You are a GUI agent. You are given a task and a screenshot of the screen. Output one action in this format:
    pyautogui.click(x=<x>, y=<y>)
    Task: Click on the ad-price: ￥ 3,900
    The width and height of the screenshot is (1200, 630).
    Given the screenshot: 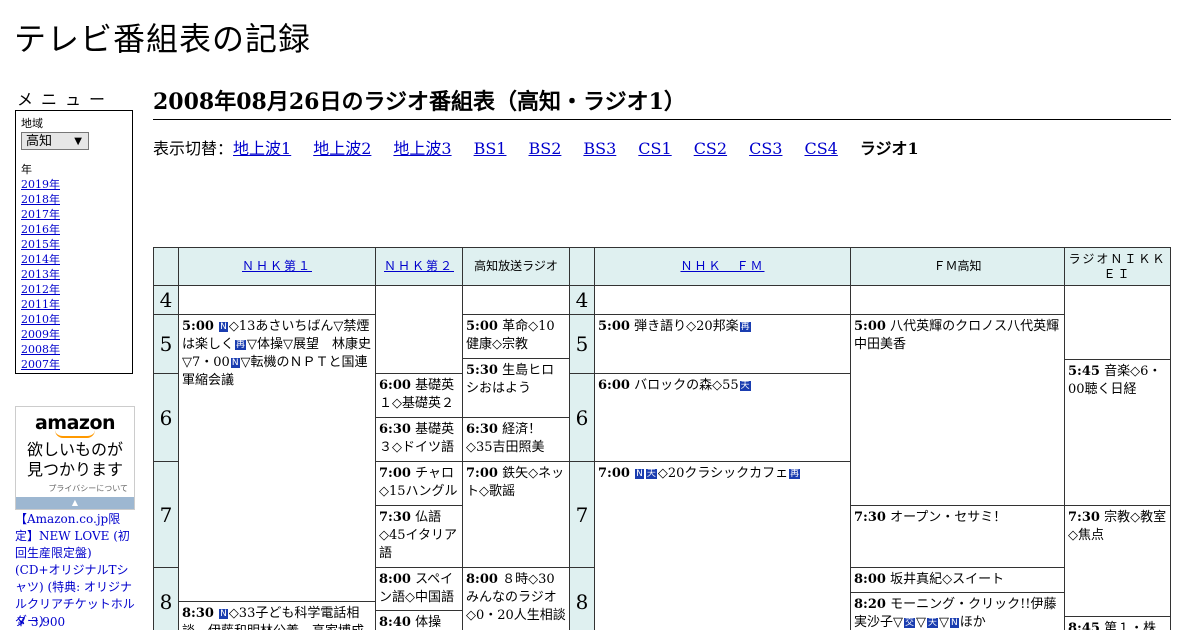 What is the action you would take?
    pyautogui.click(x=40, y=622)
    